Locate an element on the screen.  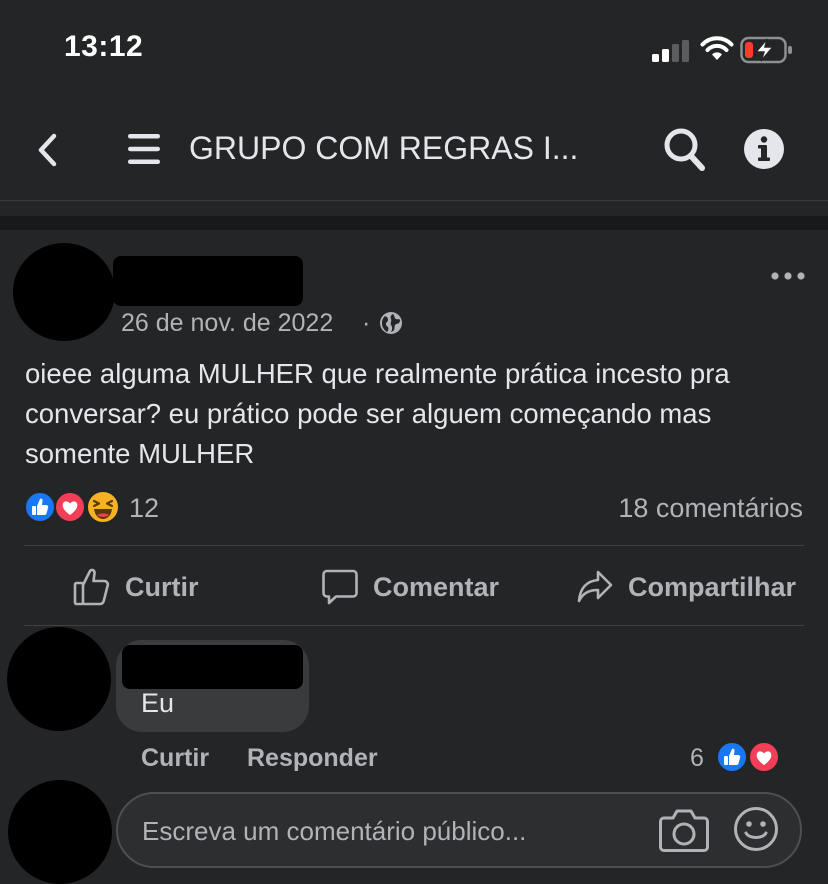
comment-reaction-count: 6 is located at coordinates (697, 758).